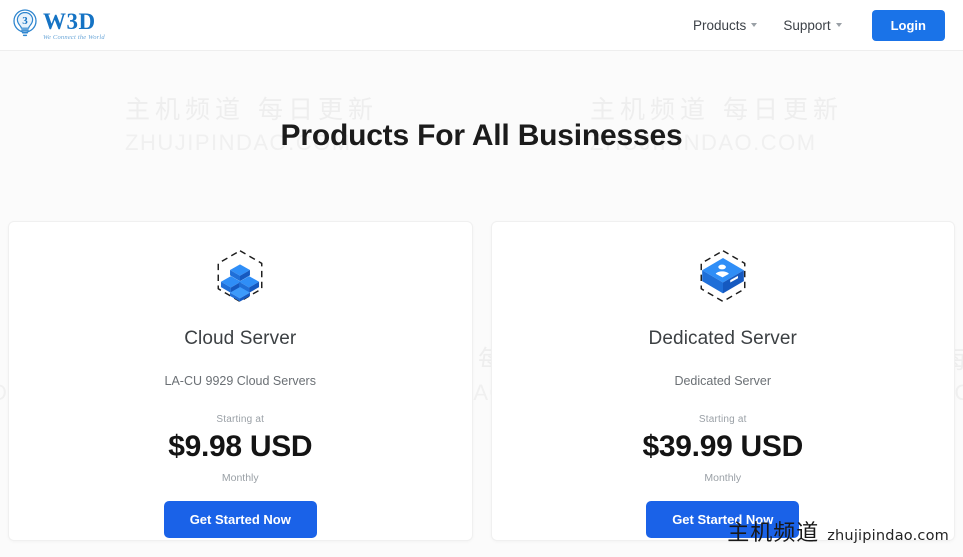 The height and width of the screenshot is (557, 963). What do you see at coordinates (74, 37) in the screenshot?
I see `brand-tagline: We Connect the World` at bounding box center [74, 37].